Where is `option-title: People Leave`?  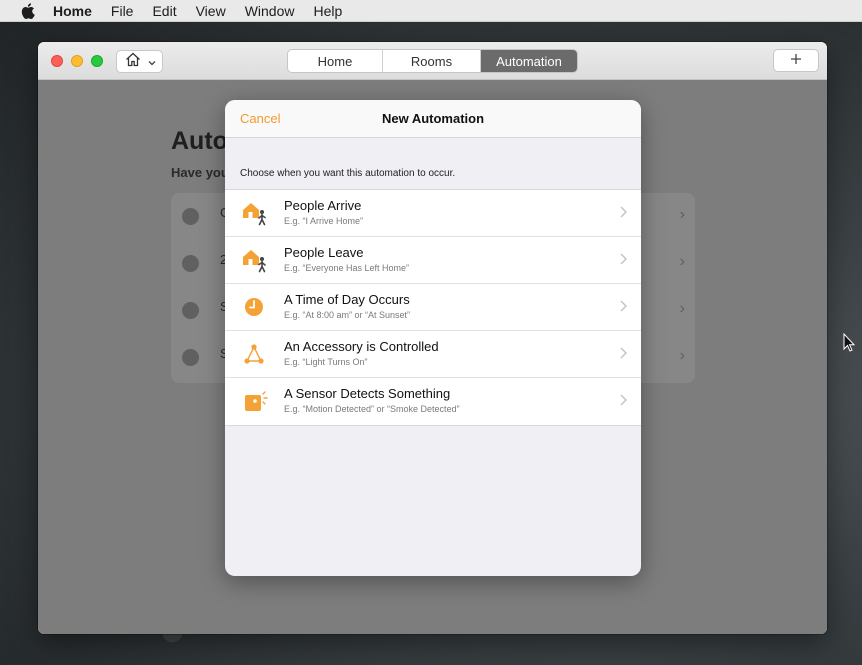 option-title: People Leave is located at coordinates (324, 252).